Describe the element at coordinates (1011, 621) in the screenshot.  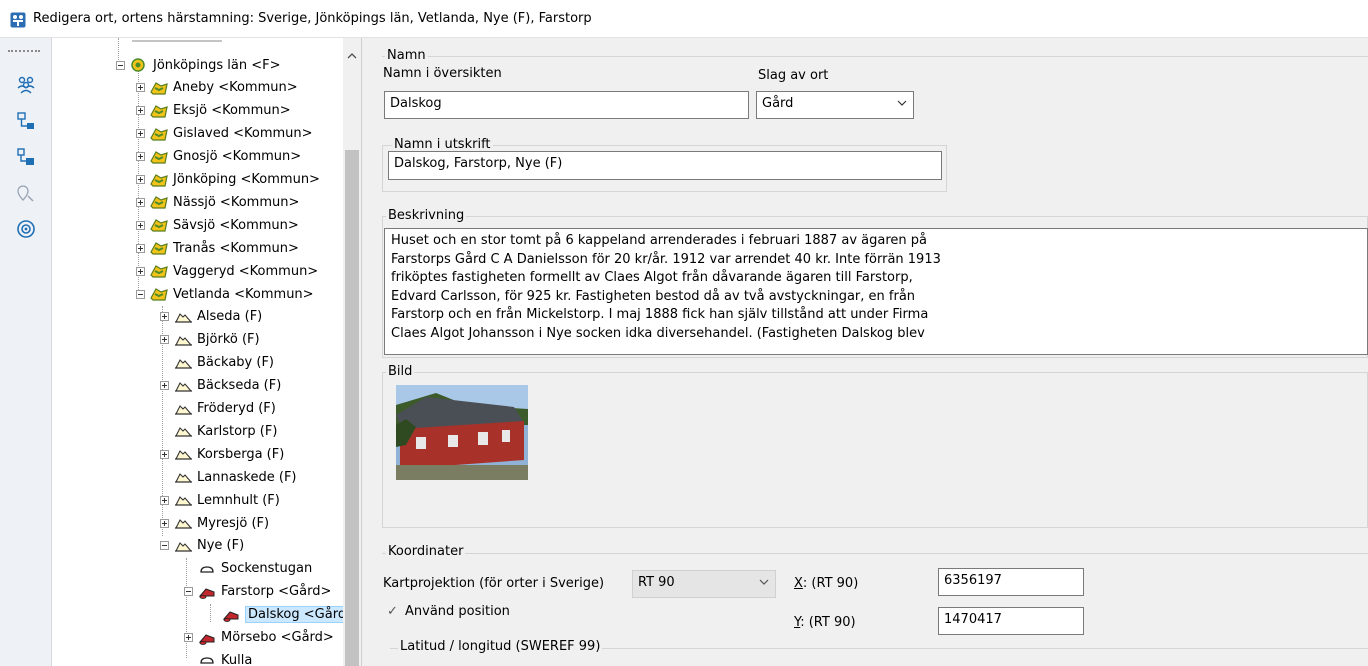
I see `y-coordinate-input: 1470417` at that location.